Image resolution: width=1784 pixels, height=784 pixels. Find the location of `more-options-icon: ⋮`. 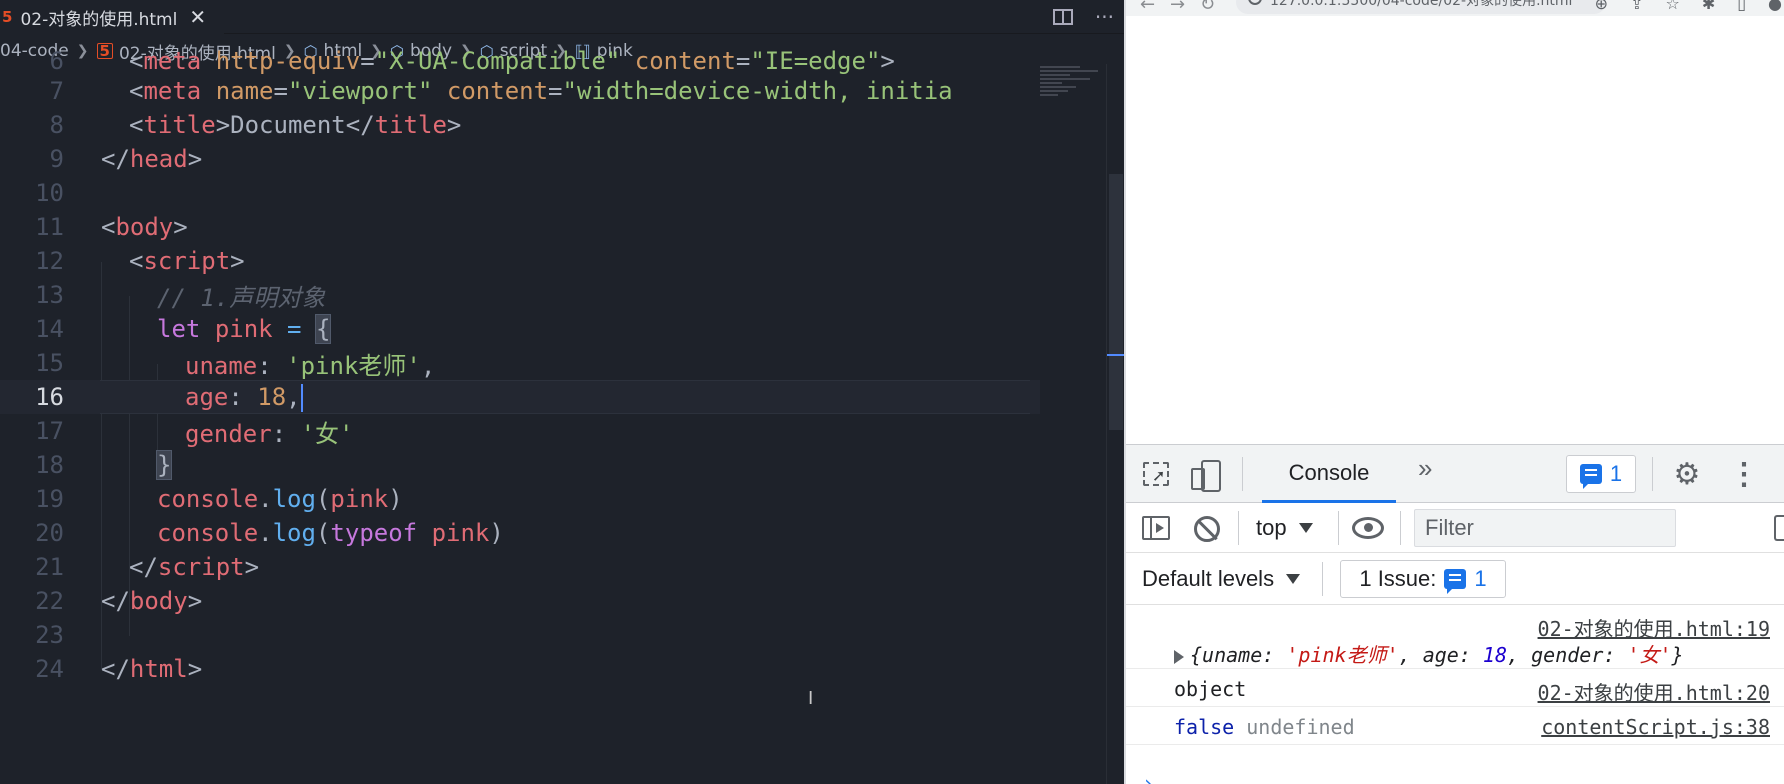

more-options-icon: ⋮ is located at coordinates (1744, 474).